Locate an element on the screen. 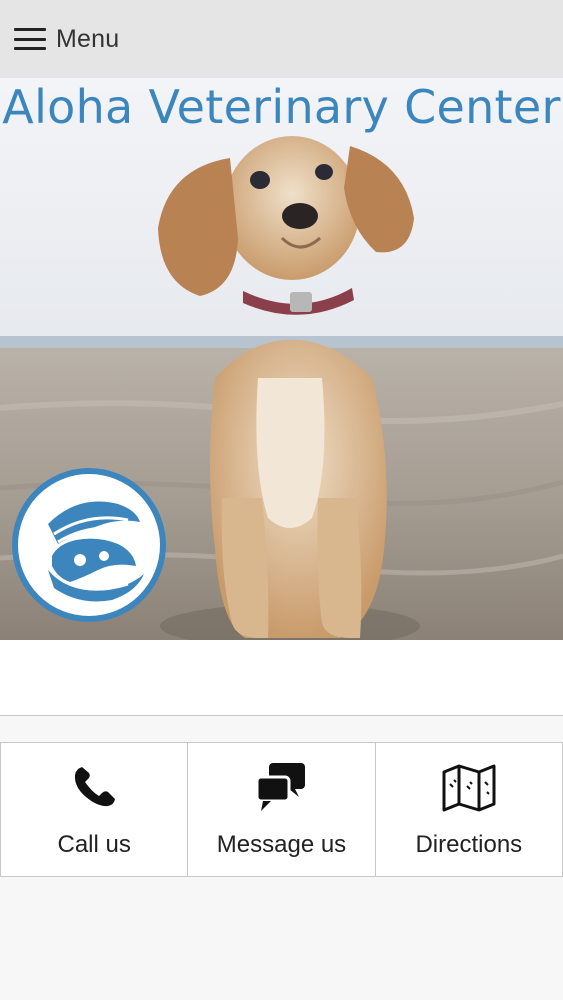 Image resolution: width=563 pixels, height=1000 pixels. call-us-button: Call us is located at coordinates (94, 809).